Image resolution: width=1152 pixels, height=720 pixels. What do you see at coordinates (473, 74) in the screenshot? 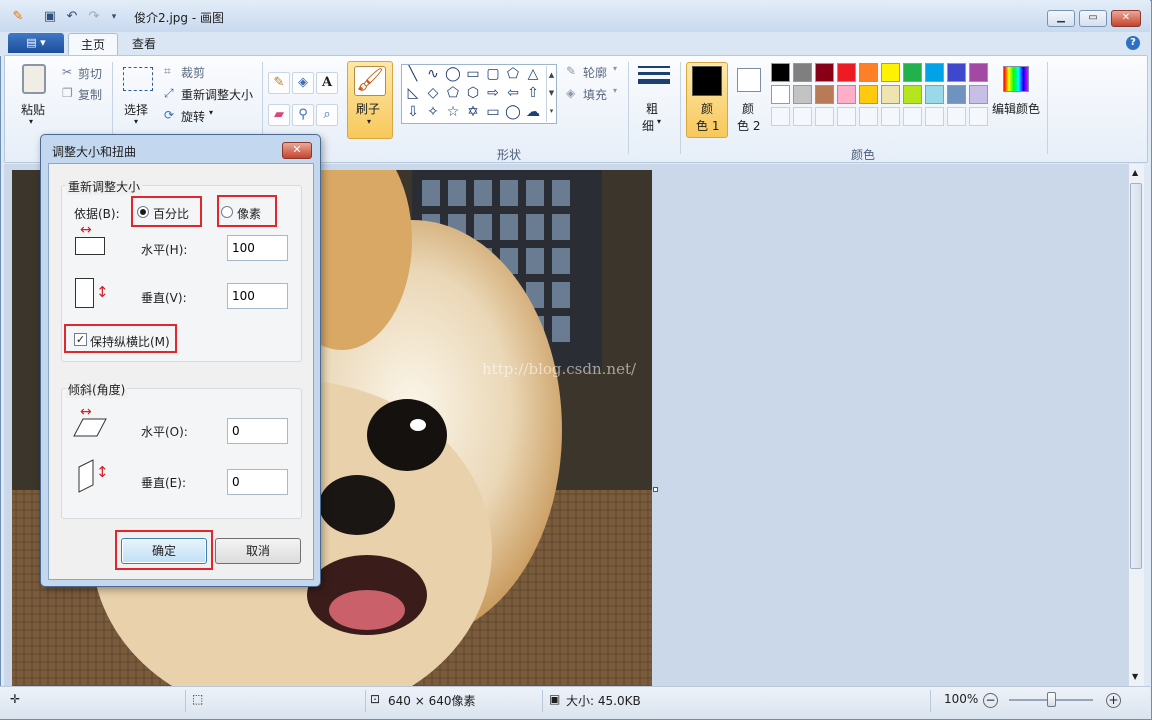
I see `rect-shape-icon: ▭` at bounding box center [473, 74].